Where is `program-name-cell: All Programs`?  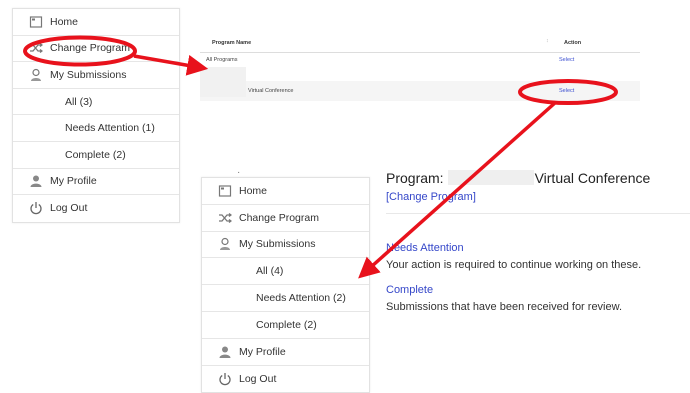
program-name-cell: All Programs is located at coordinates (222, 60).